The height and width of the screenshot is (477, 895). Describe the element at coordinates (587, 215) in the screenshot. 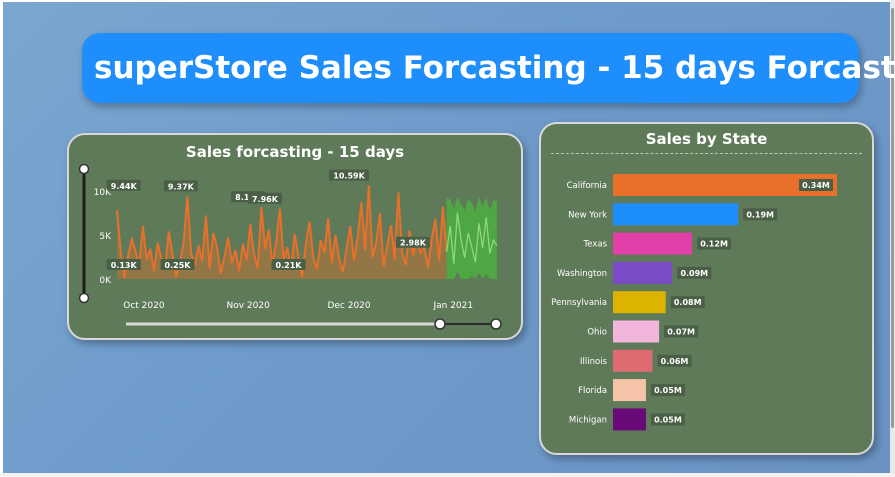

I see `state-label: New York` at that location.